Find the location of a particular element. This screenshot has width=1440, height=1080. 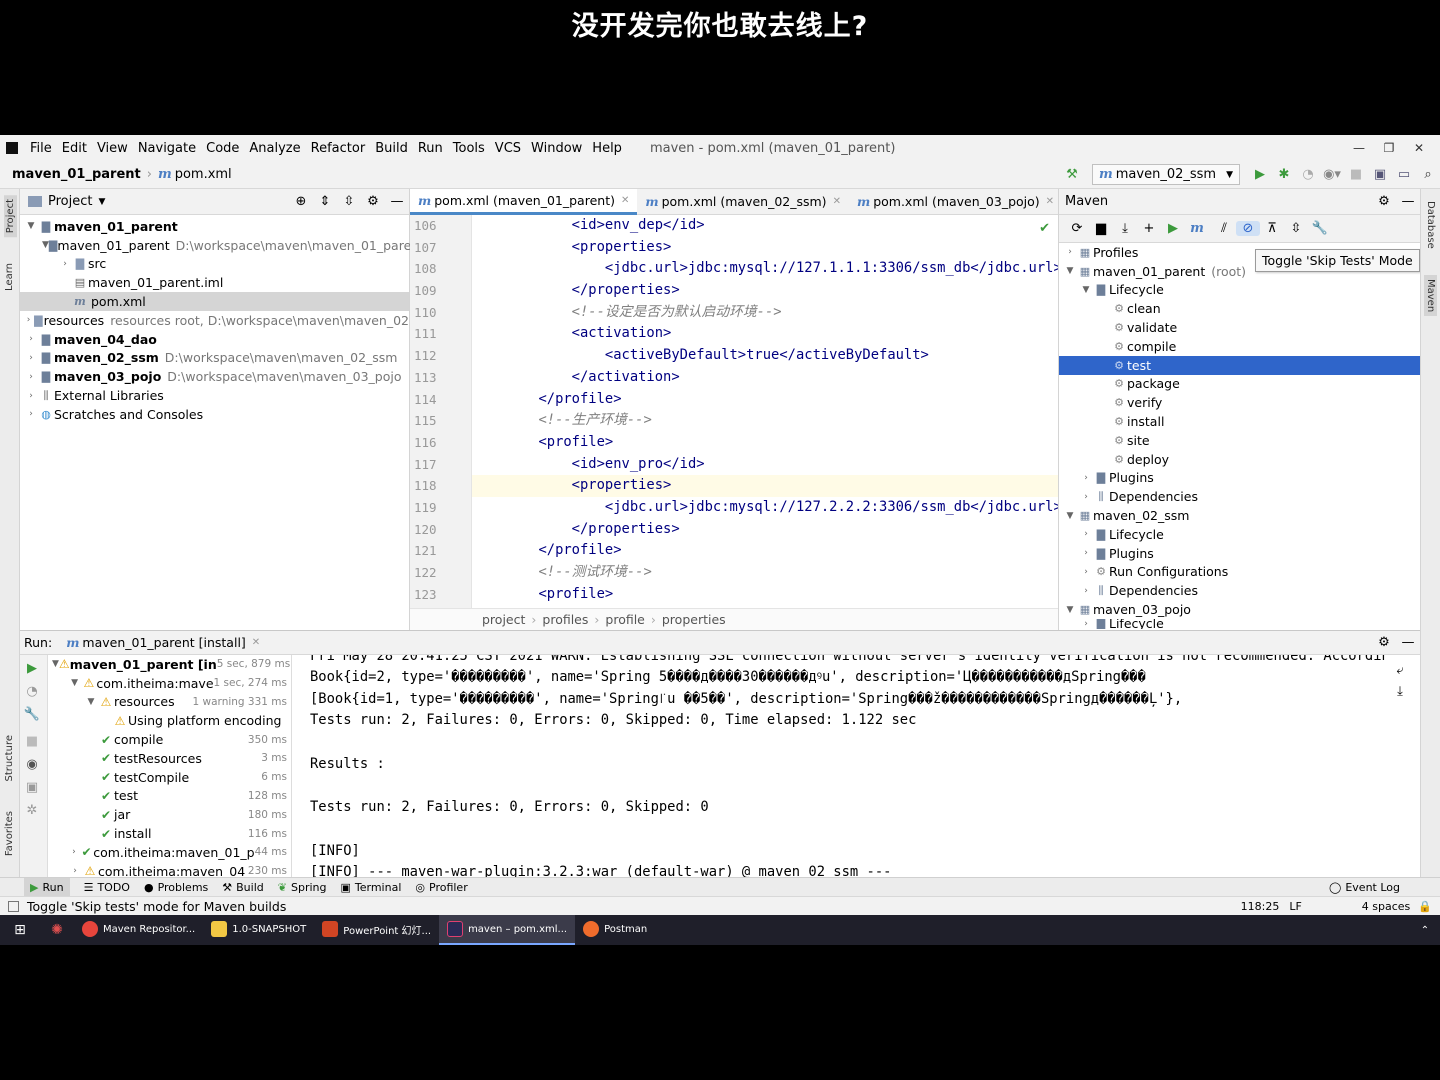

layout-icon: ▭ is located at coordinates (1404, 174).